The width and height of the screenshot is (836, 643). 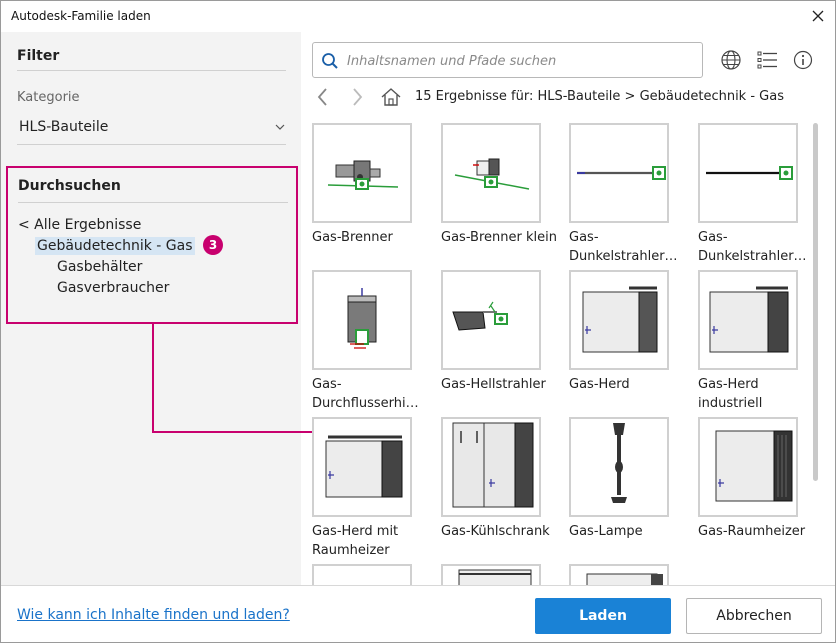 I want to click on result-tile: Gas-Raumheizer, so click(x=755, y=479).